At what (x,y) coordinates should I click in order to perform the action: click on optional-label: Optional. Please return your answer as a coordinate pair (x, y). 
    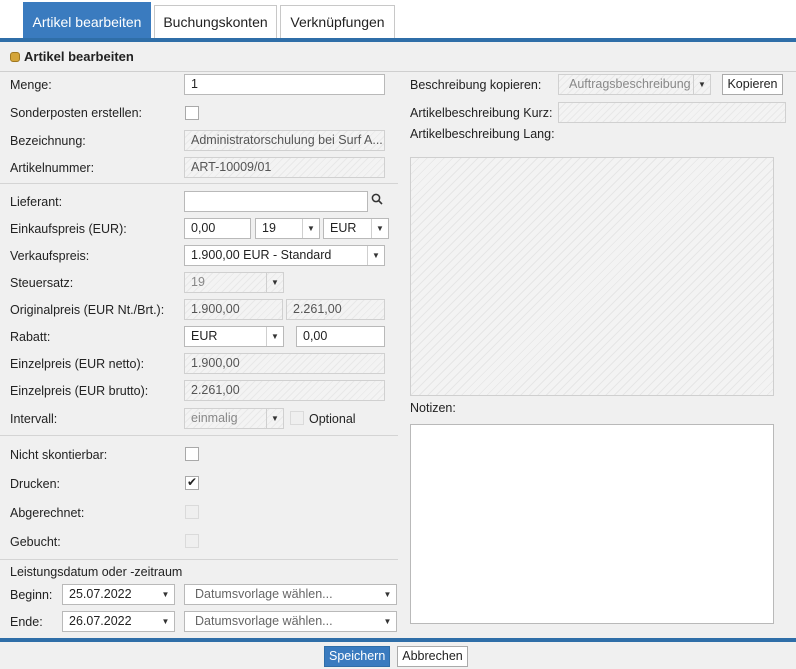
    Looking at the image, I should click on (332, 419).